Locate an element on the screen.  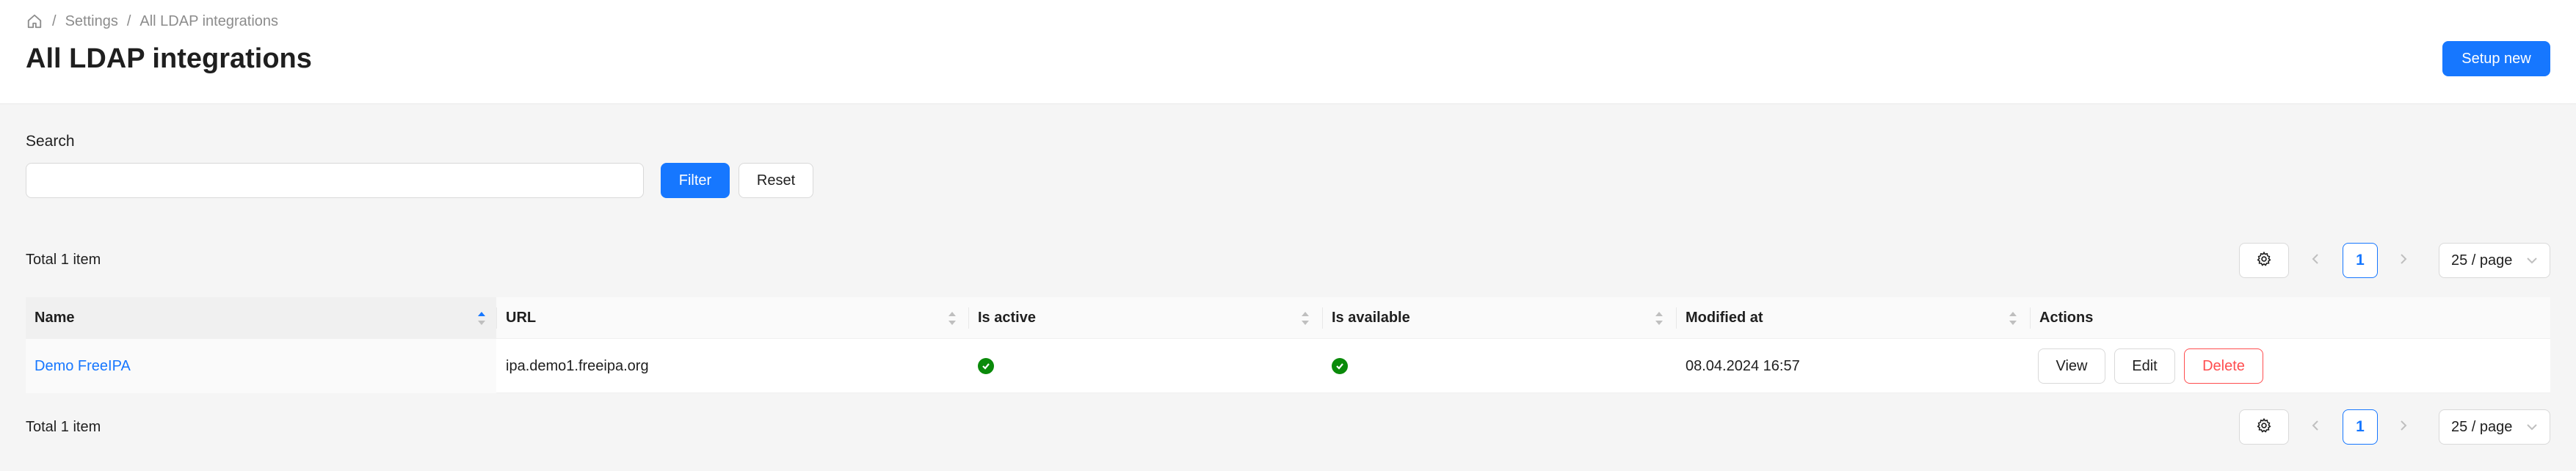
pagination-top: 1 25 / page is located at coordinates (1288, 260).